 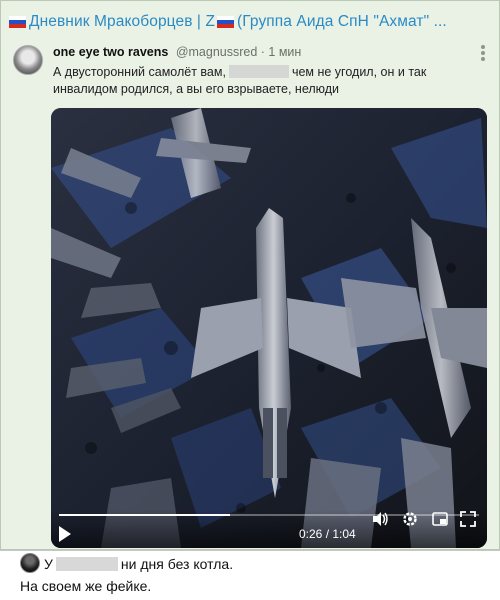 What do you see at coordinates (177, 564) in the screenshot?
I see `comment-line1-suffix: ни дня без котла.` at bounding box center [177, 564].